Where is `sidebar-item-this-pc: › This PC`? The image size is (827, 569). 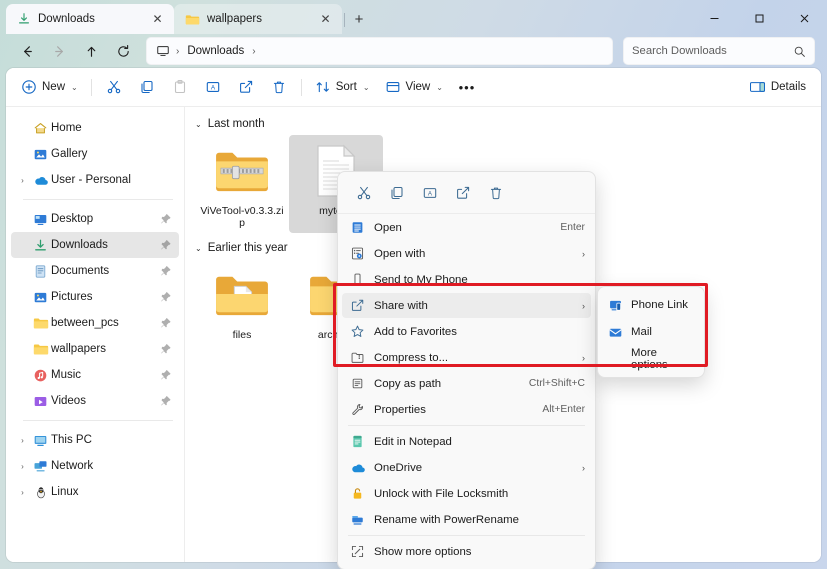 sidebar-item-this-pc: › This PC is located at coordinates (95, 440).